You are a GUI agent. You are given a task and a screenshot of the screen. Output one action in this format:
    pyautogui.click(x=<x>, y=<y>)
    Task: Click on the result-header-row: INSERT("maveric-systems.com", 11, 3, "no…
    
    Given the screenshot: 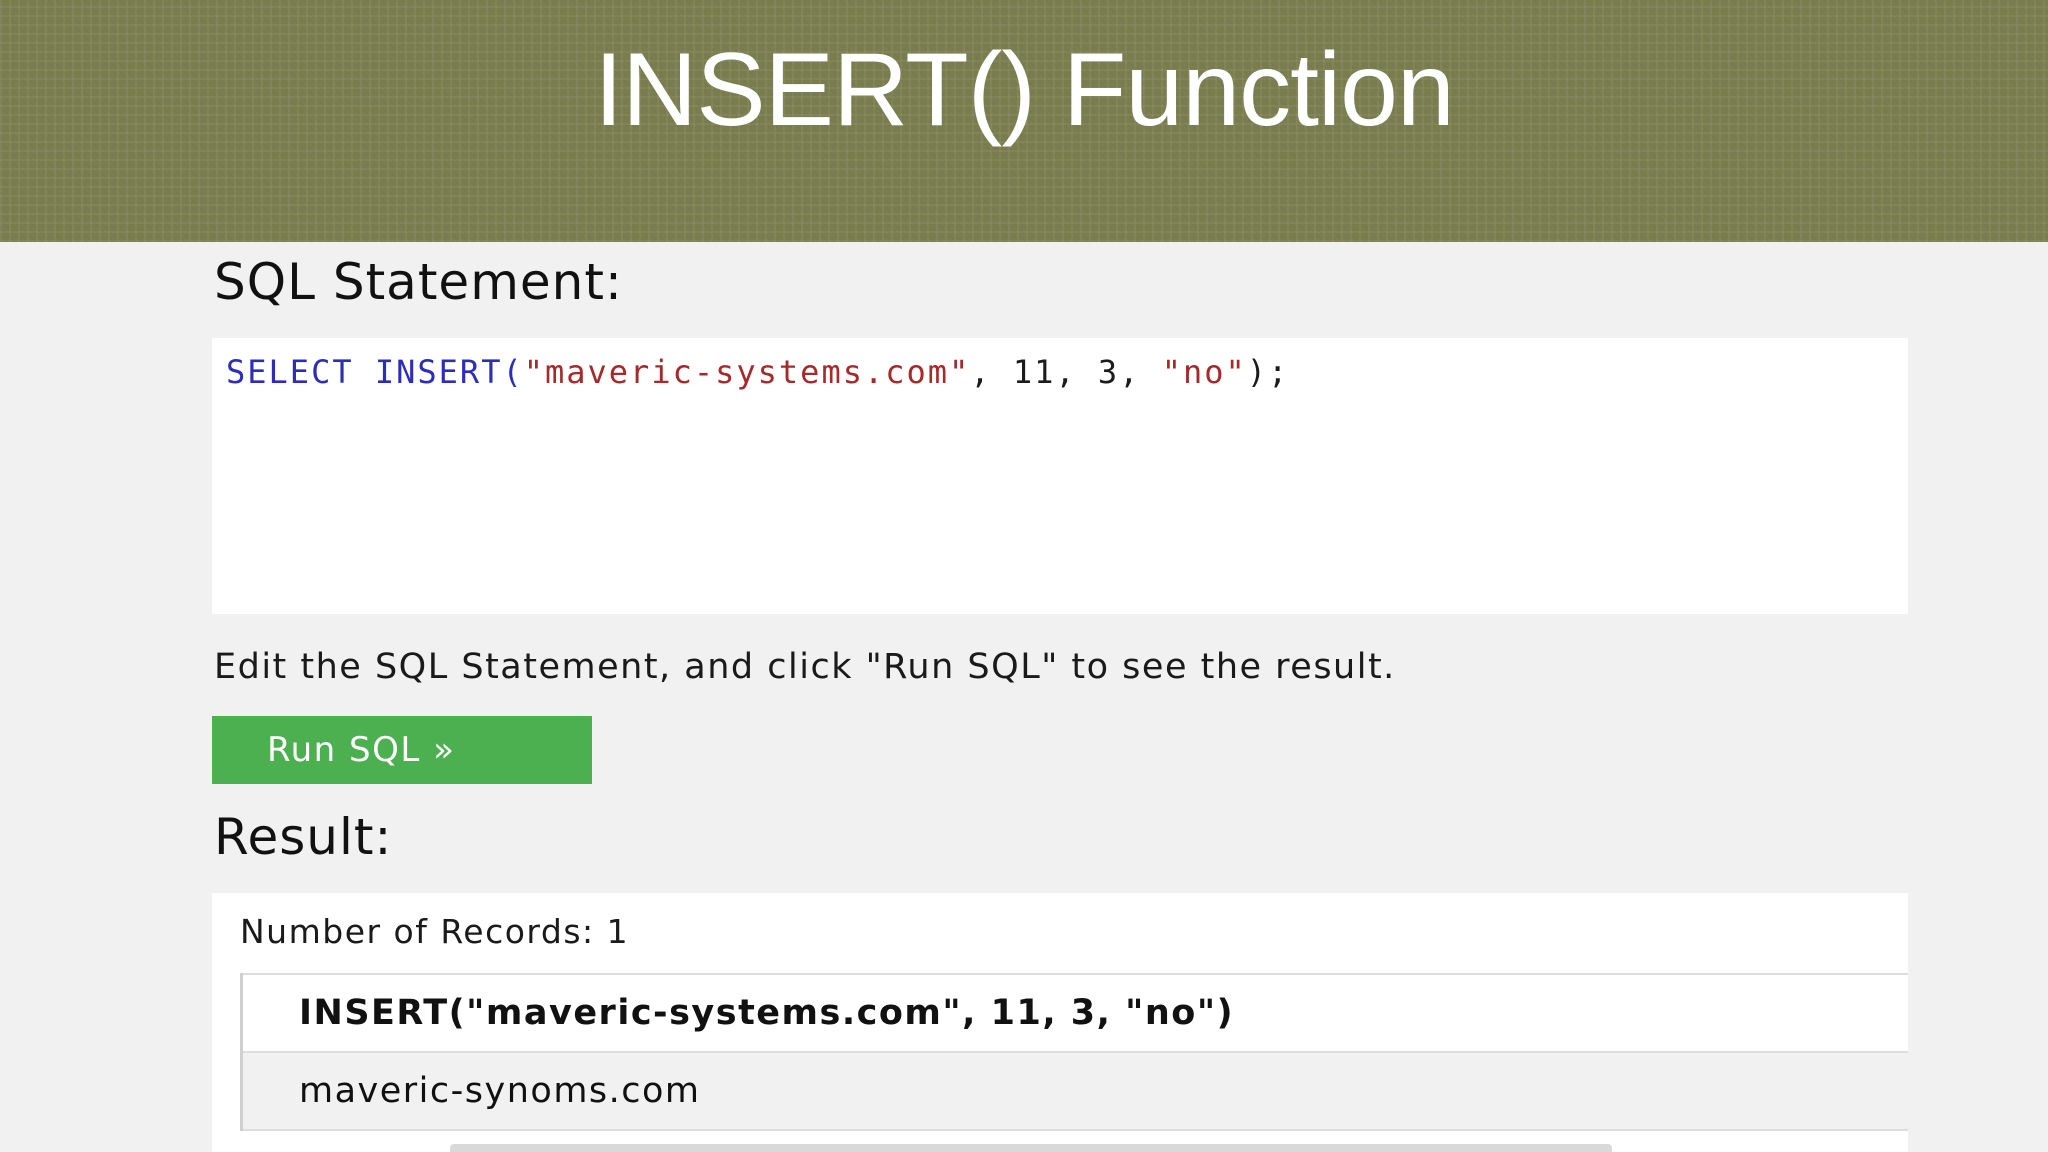 What is the action you would take?
    pyautogui.click(x=1074, y=1013)
    